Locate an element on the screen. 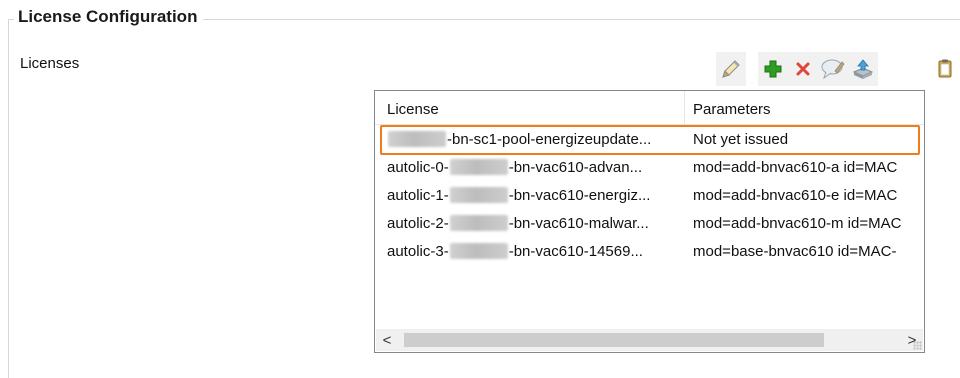  edit-button is located at coordinates (731, 69).